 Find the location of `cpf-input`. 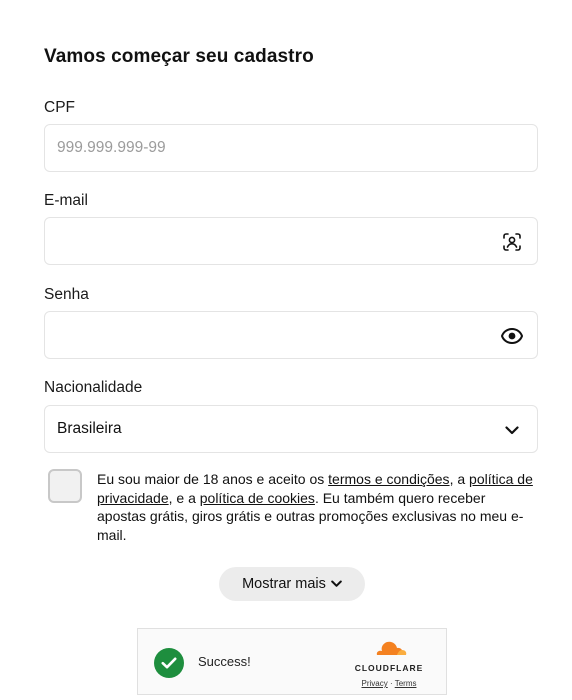

cpf-input is located at coordinates (291, 148).